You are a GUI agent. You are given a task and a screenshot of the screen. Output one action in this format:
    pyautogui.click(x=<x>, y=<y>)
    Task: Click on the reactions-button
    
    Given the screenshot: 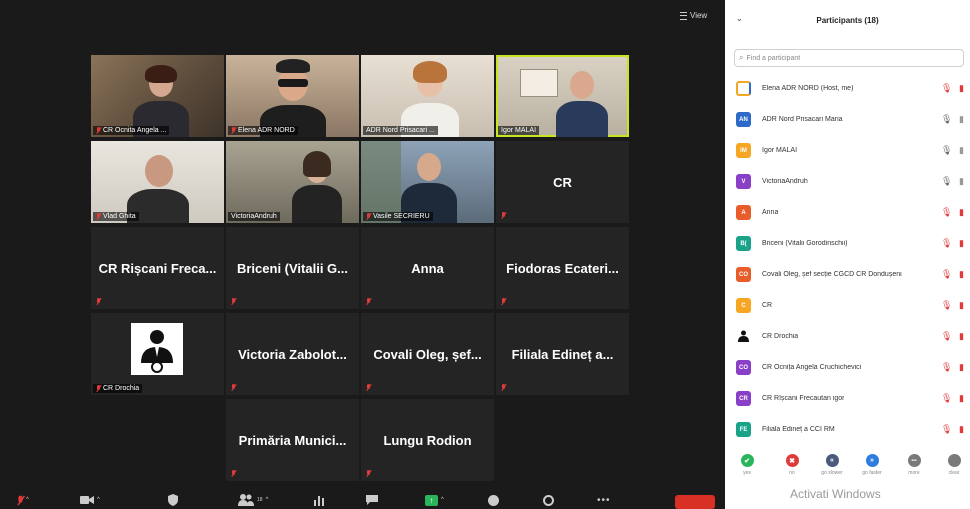 What is the action you would take?
    pyautogui.click(x=548, y=500)
    